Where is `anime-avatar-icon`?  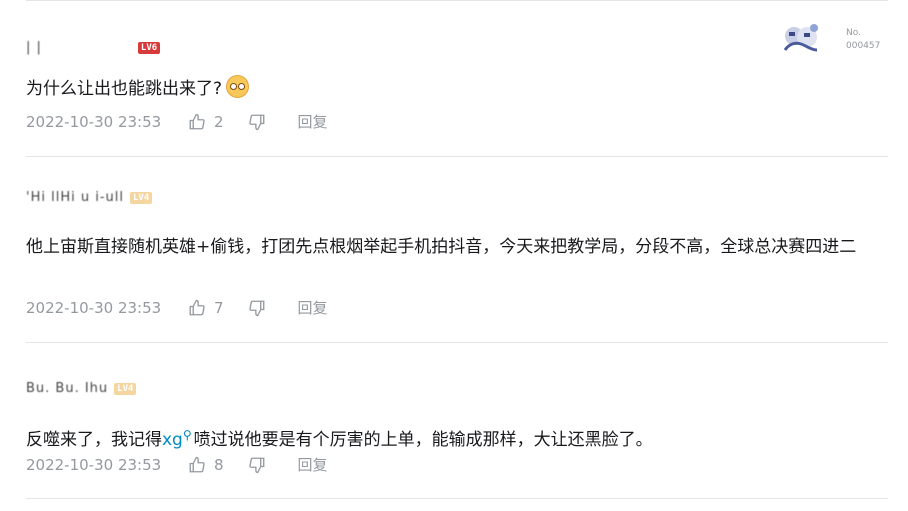
anime-avatar-icon is located at coordinates (800, 38).